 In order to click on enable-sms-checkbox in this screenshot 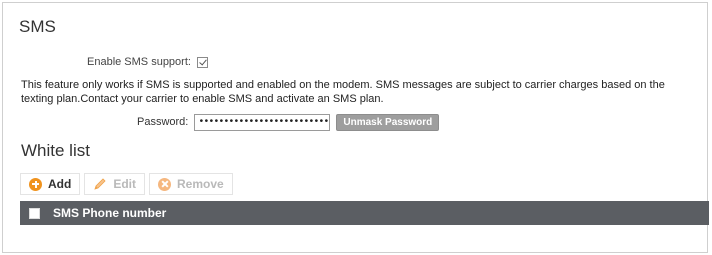, I will do `click(202, 62)`.